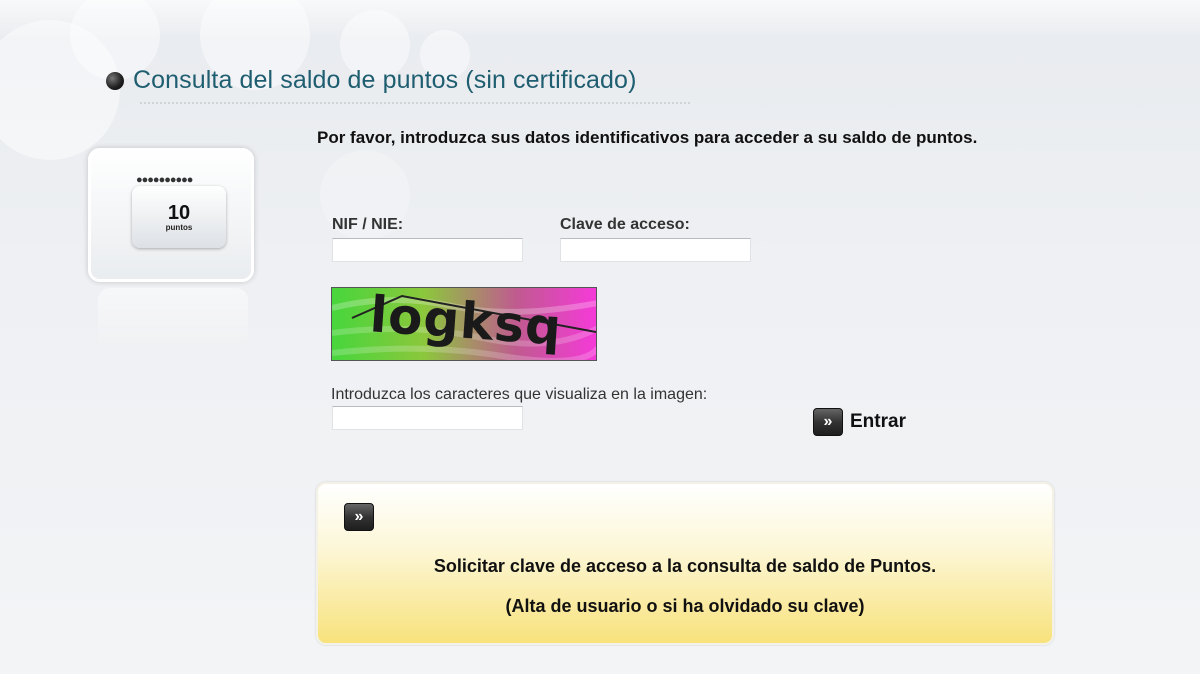 This screenshot has width=1200, height=674. I want to click on enter-label: Entrar, so click(878, 421).